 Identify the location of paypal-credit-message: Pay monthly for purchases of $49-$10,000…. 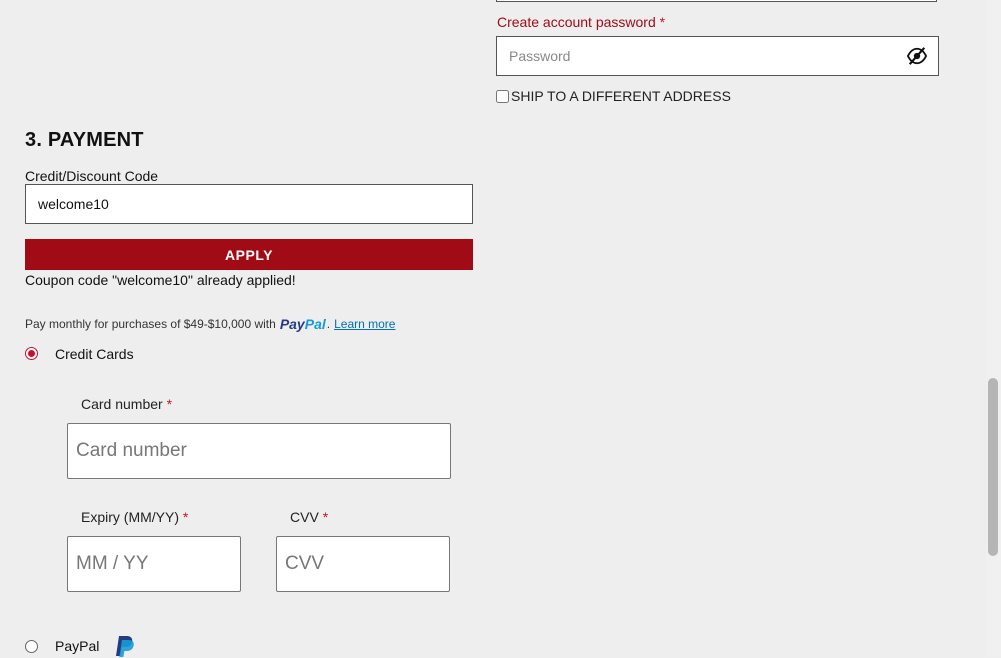
(210, 324).